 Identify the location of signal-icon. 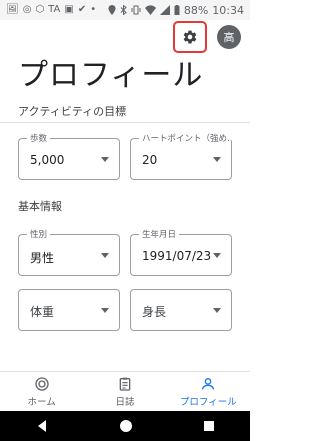
(164, 10).